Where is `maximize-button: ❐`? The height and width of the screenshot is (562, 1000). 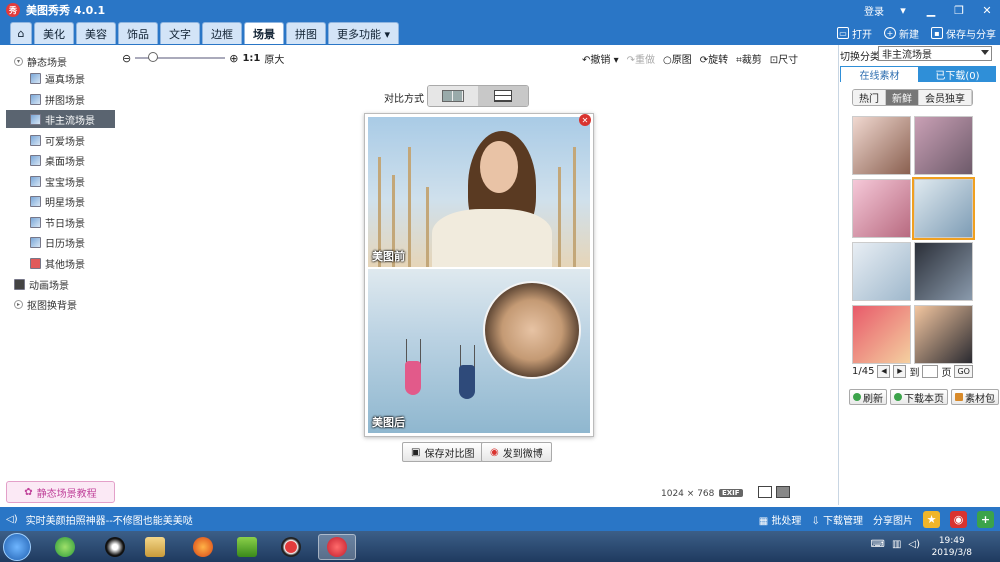
maximize-button: ❐ is located at coordinates (959, 10).